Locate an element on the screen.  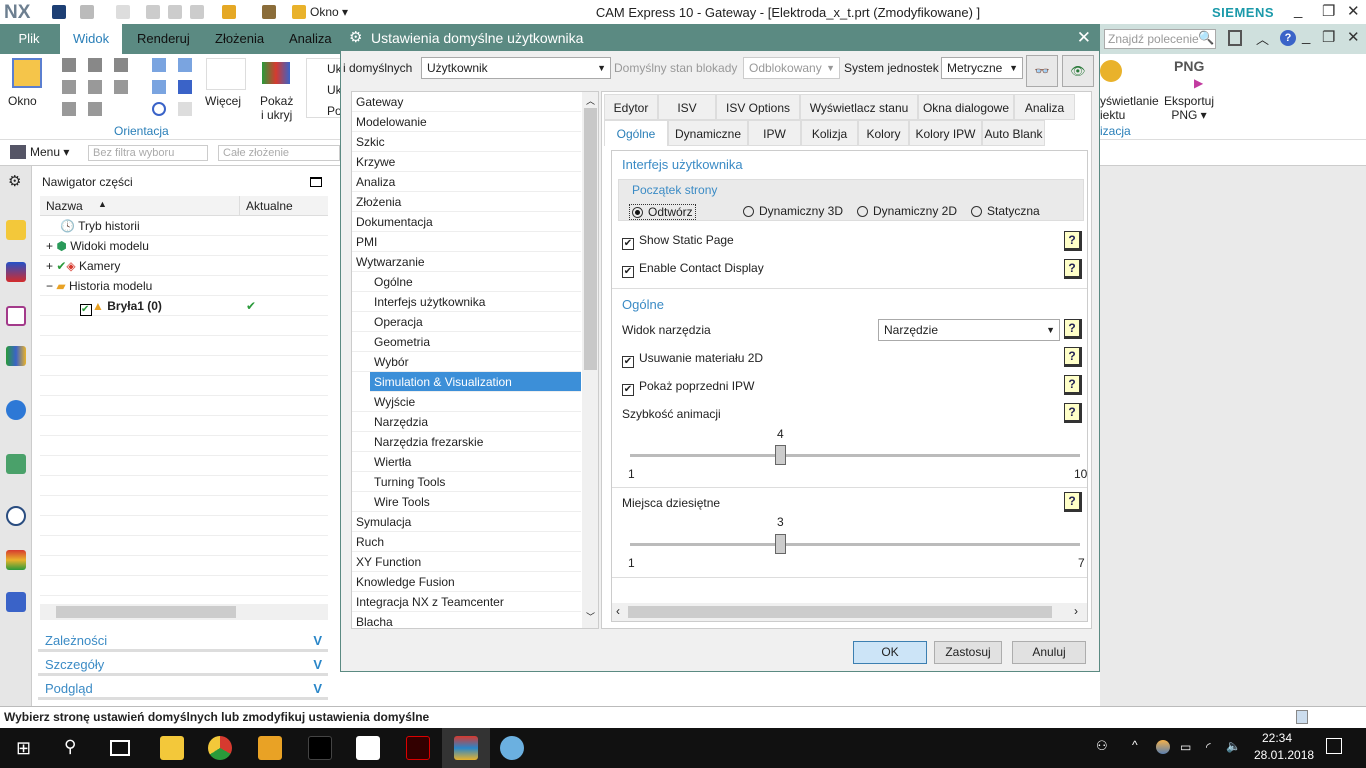
more-icon is located at coordinates (226, 74).